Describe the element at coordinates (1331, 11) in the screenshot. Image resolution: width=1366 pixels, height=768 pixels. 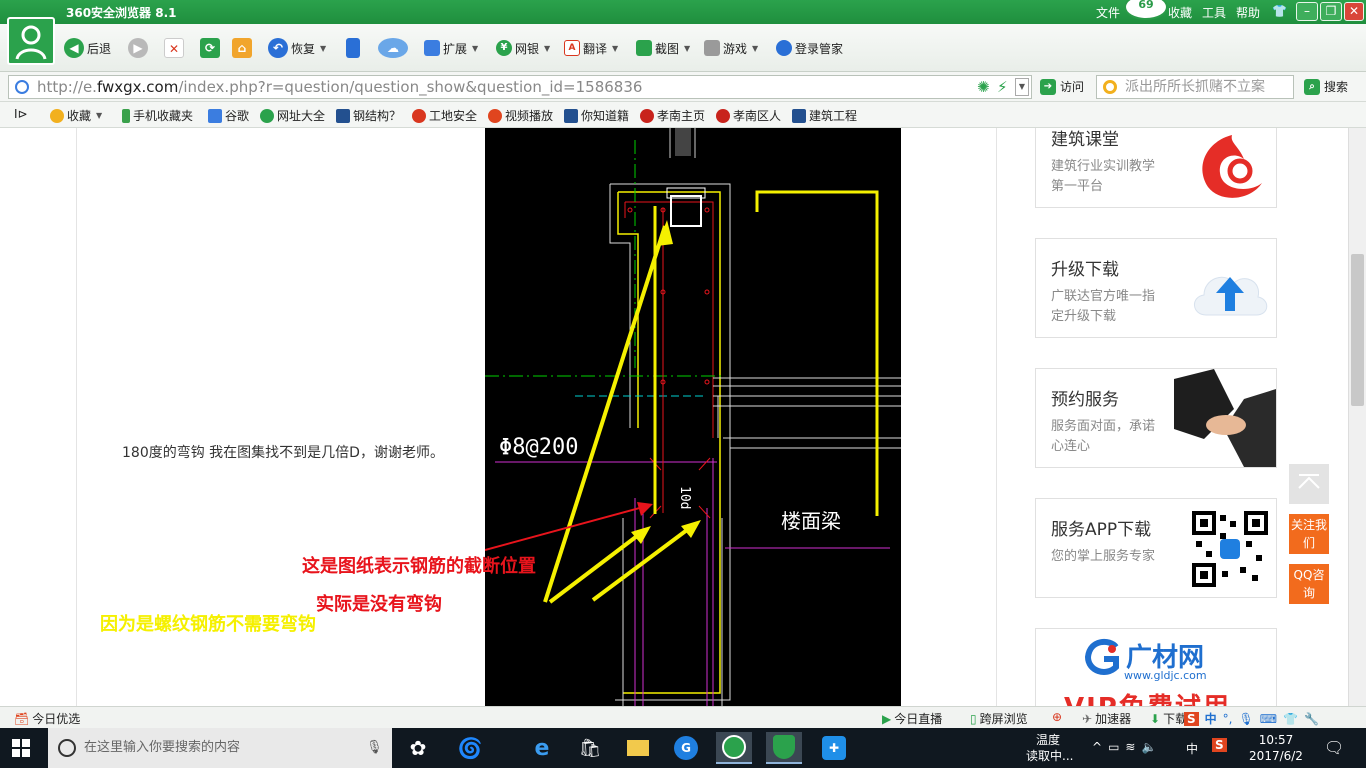
I see `maximize-button: ❐` at that location.